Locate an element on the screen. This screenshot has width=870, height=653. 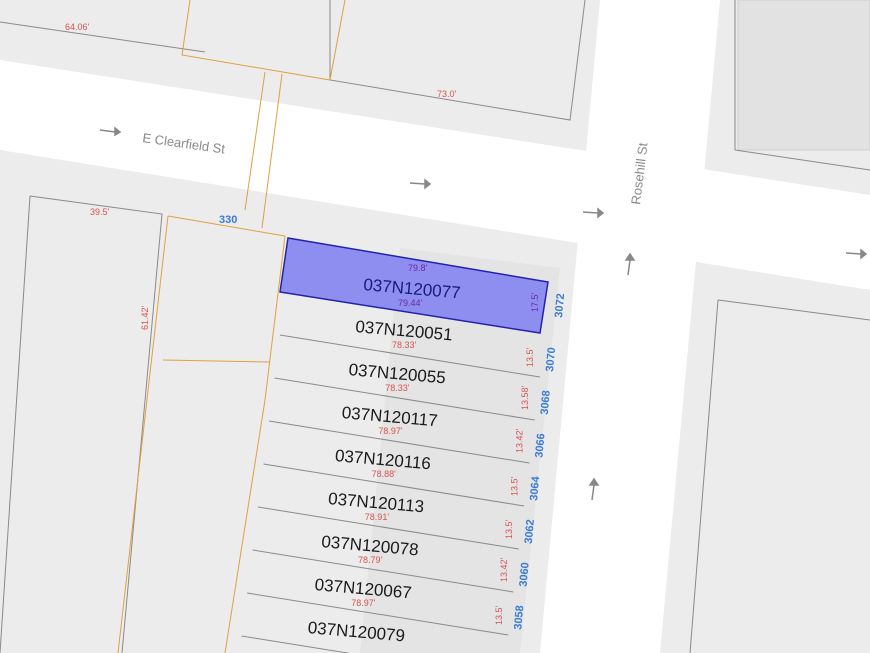
selected-parcel-address: 3072 is located at coordinates (560, 305).